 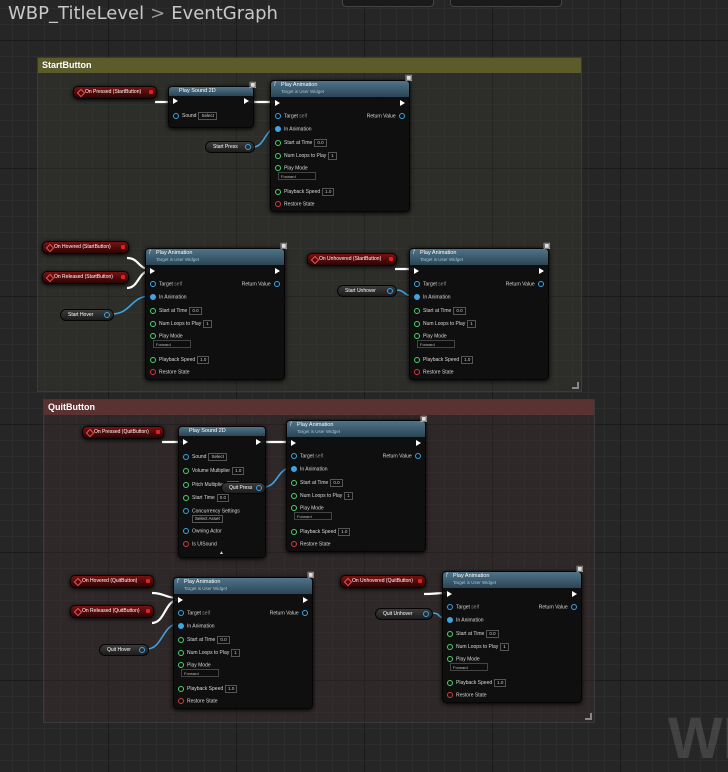 What do you see at coordinates (123, 432) in the screenshot?
I see `event-quit-pressed: On Pressed (QuitButton)` at bounding box center [123, 432].